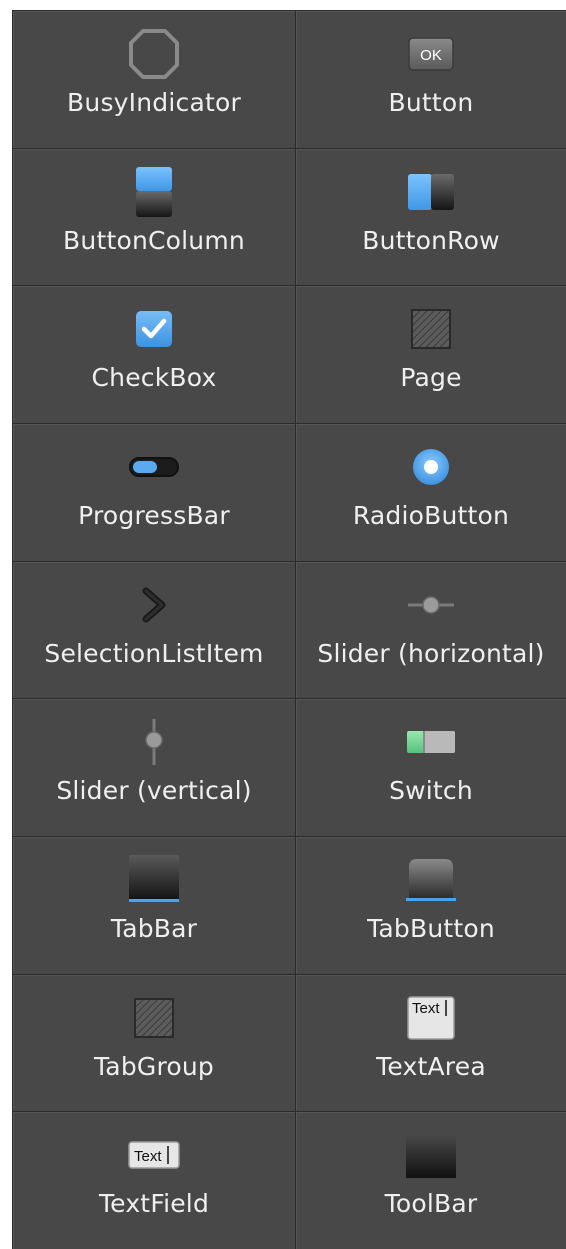 The image size is (566, 1249). I want to click on item-label: TabBar, so click(154, 928).